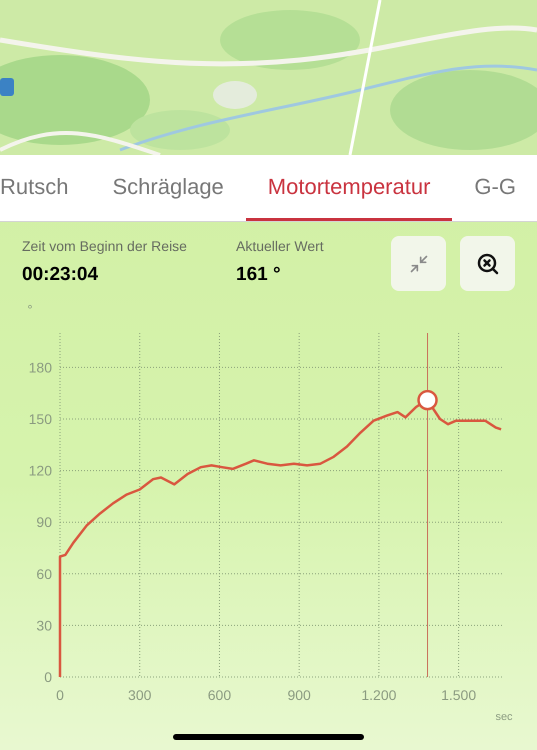 This screenshot has width=537, height=750. I want to click on axis-tick-label: 60, so click(44, 574).